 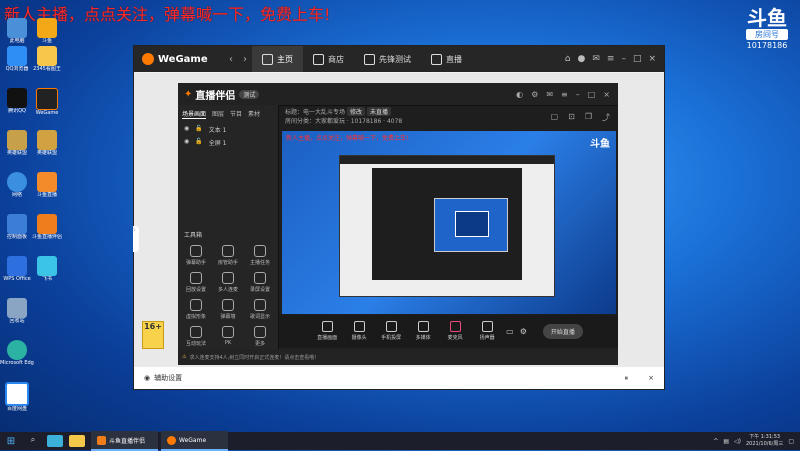 What do you see at coordinates (168, 378) in the screenshot?
I see `assist-settings-label: 辅助设置` at bounding box center [168, 378].